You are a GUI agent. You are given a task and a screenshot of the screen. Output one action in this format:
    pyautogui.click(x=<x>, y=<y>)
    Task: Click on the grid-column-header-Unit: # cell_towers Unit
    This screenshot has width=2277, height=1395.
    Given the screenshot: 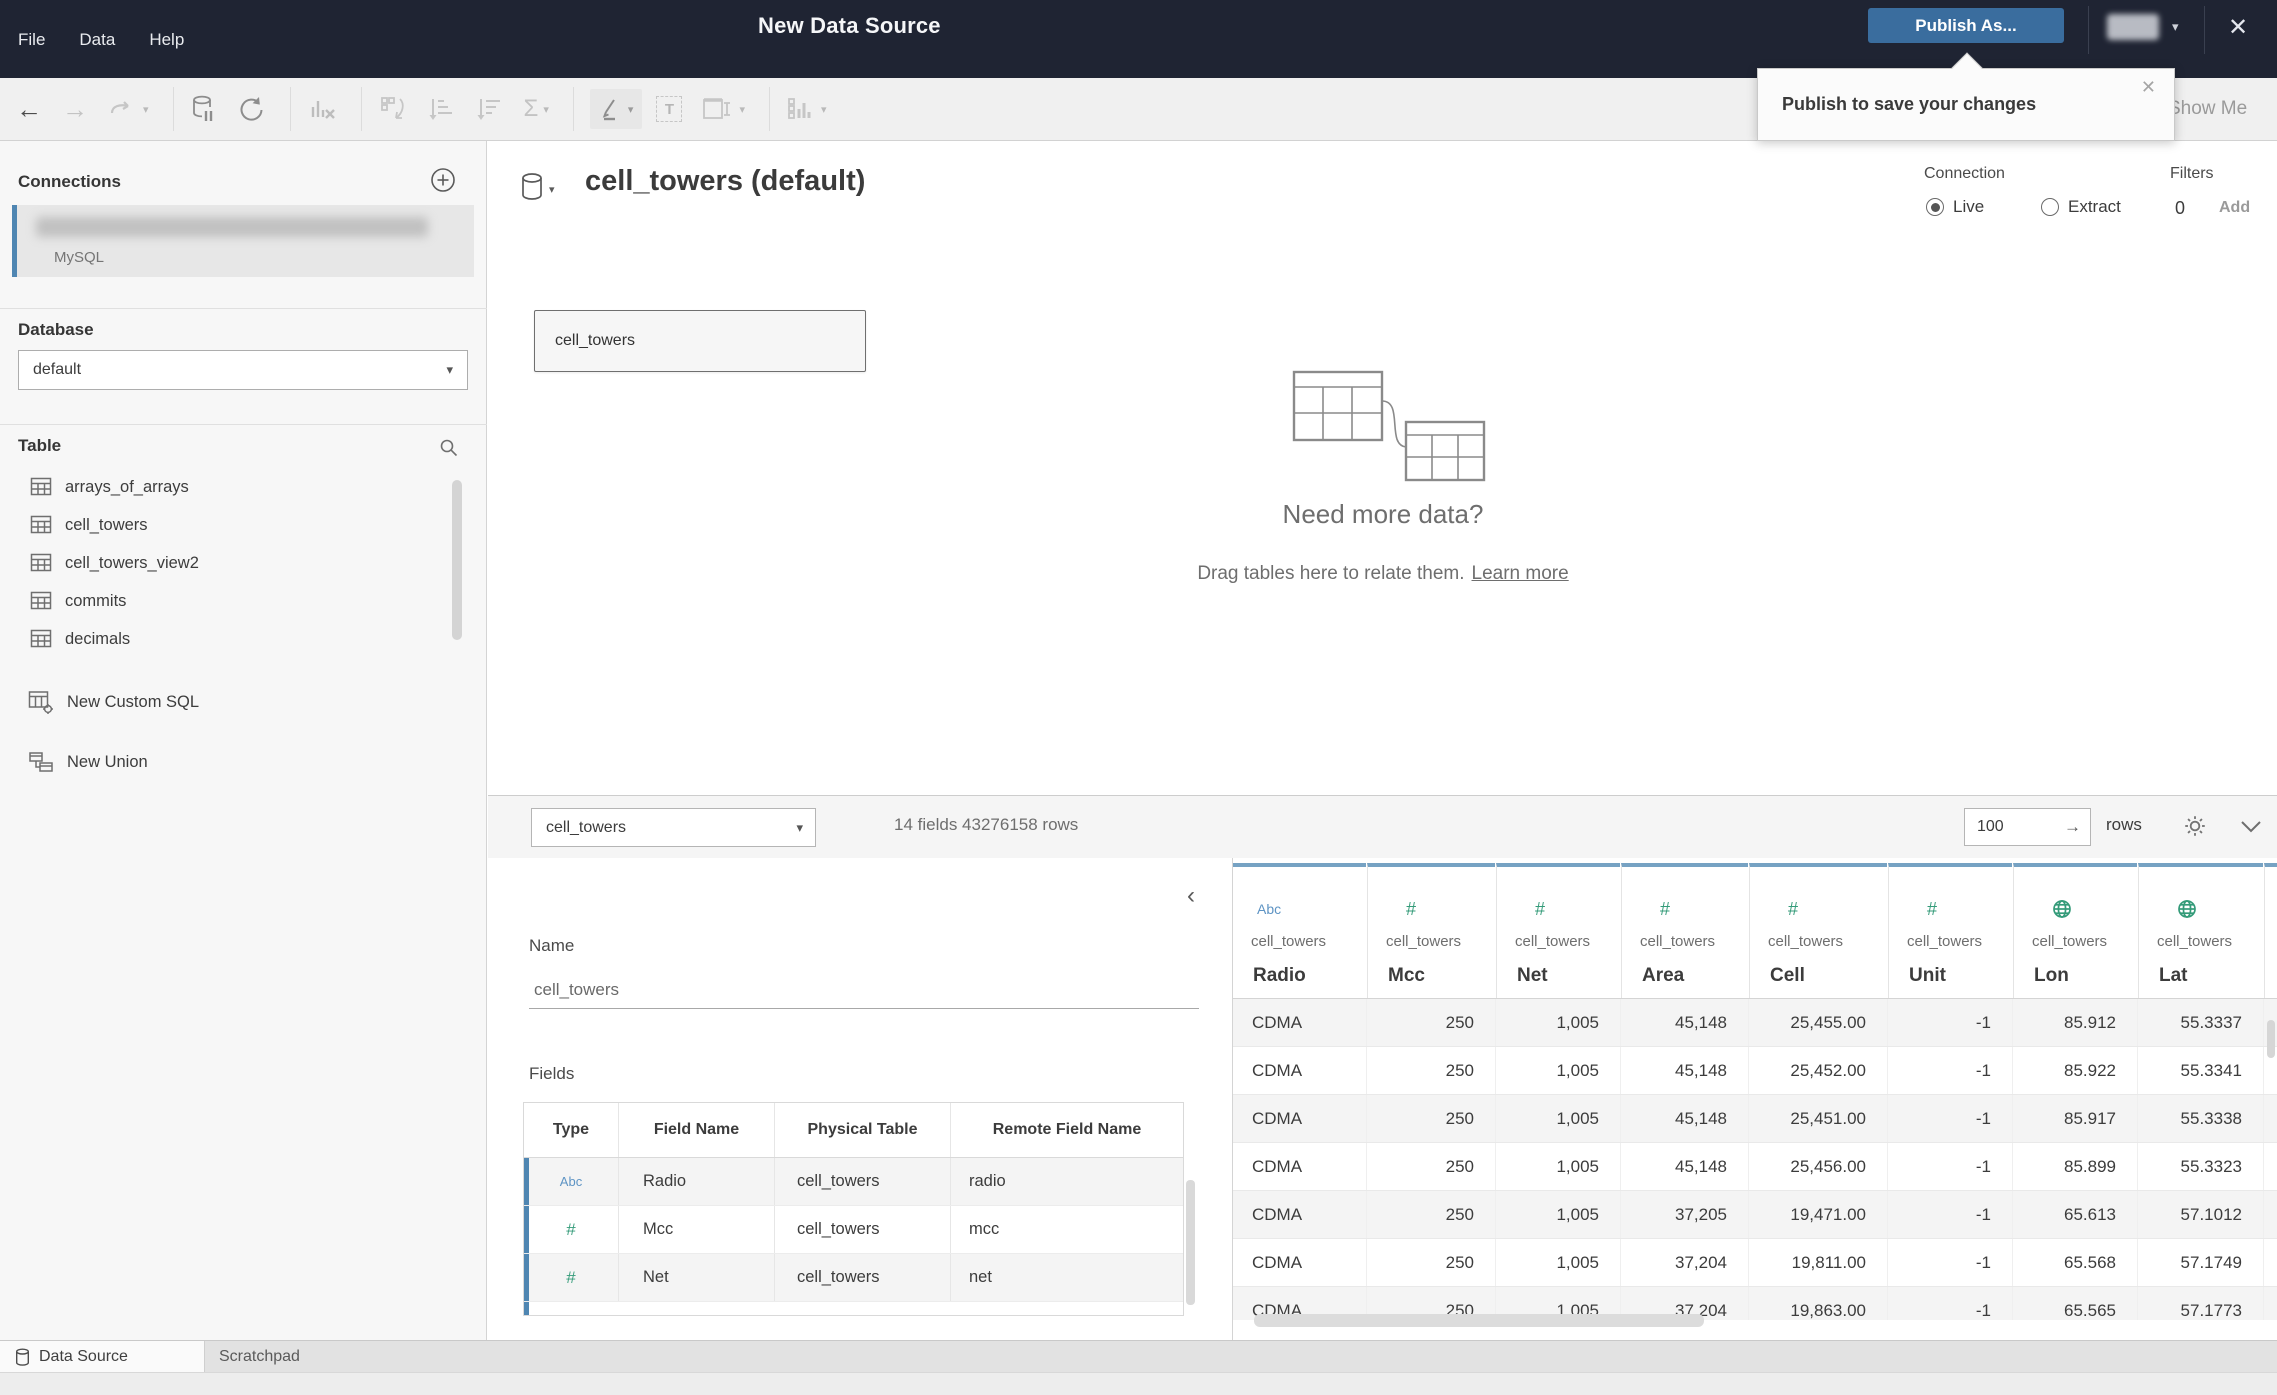 What is the action you would take?
    pyautogui.click(x=1950, y=930)
    